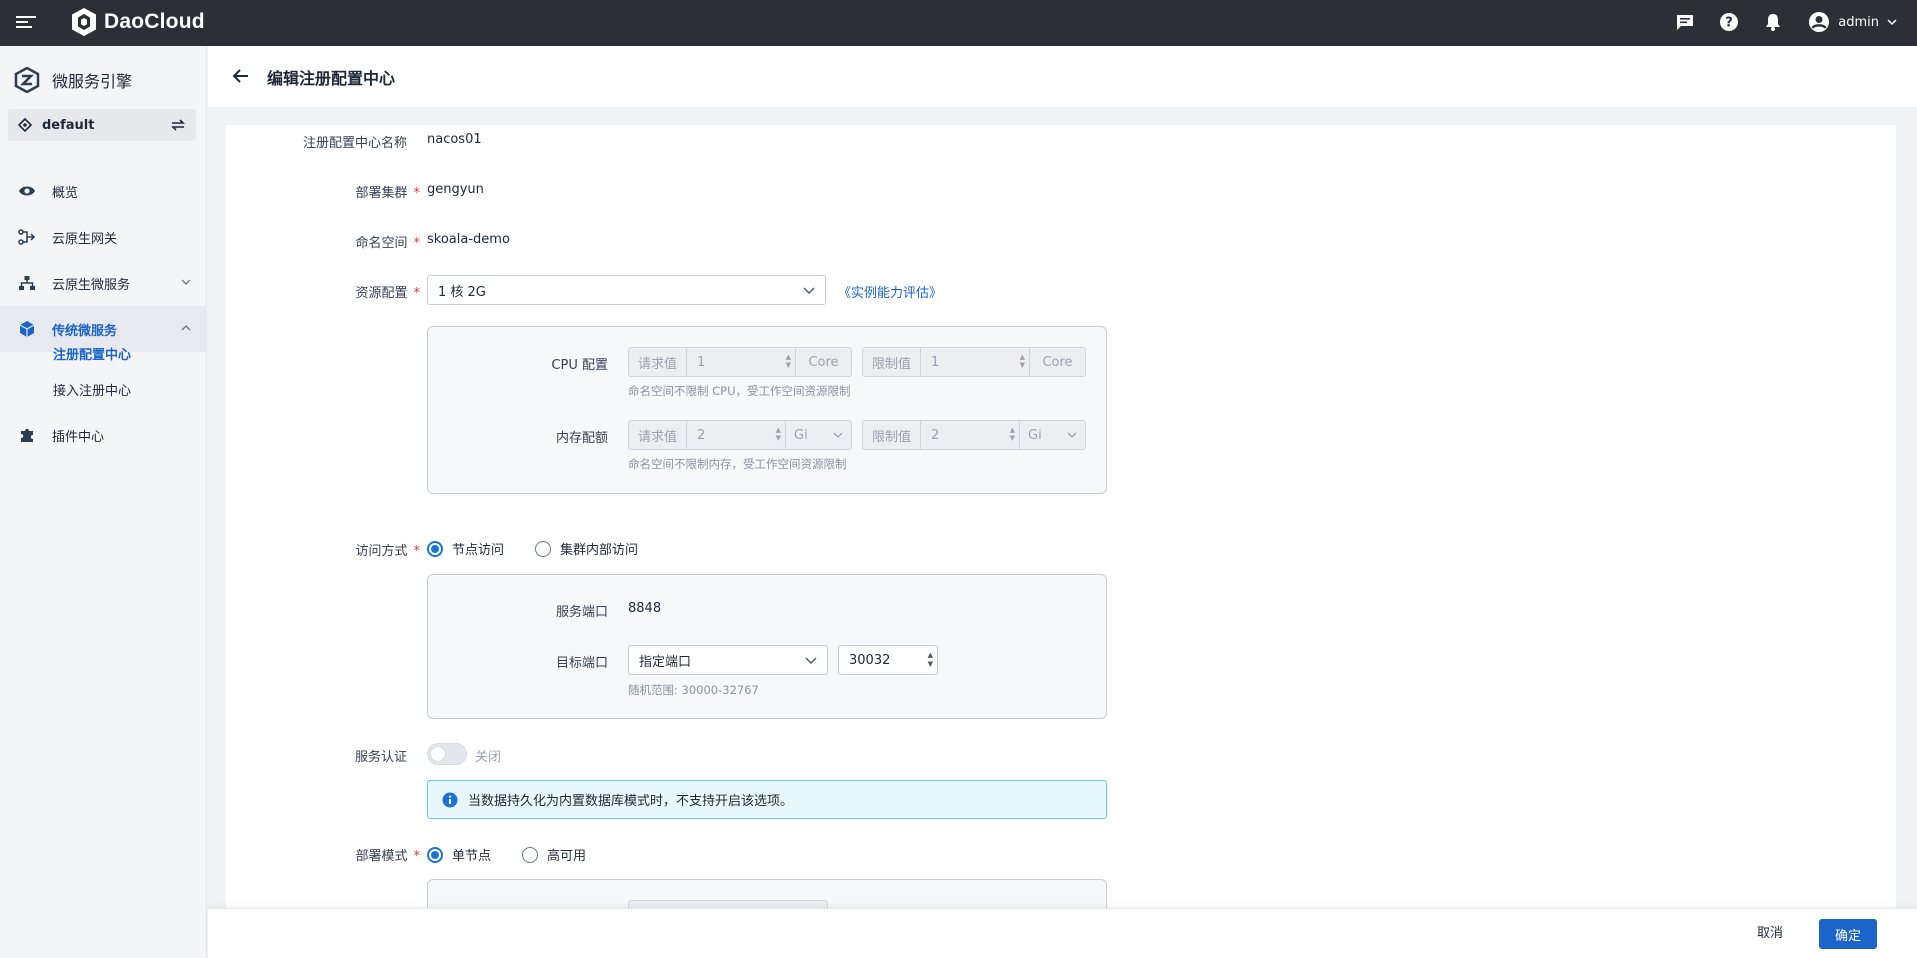  Describe the element at coordinates (888, 660) in the screenshot. I see `target-port-input: 30032 ▲ ▼` at that location.